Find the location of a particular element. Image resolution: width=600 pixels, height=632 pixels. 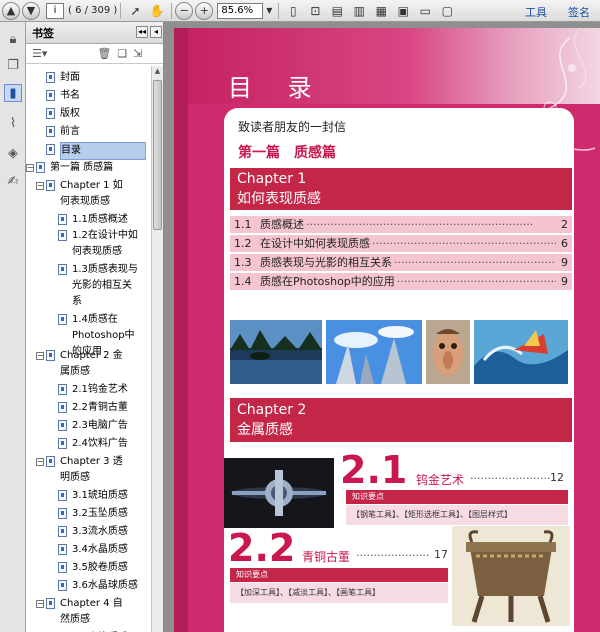

scroll-up-icon: ▲ is located at coordinates (157, 72).